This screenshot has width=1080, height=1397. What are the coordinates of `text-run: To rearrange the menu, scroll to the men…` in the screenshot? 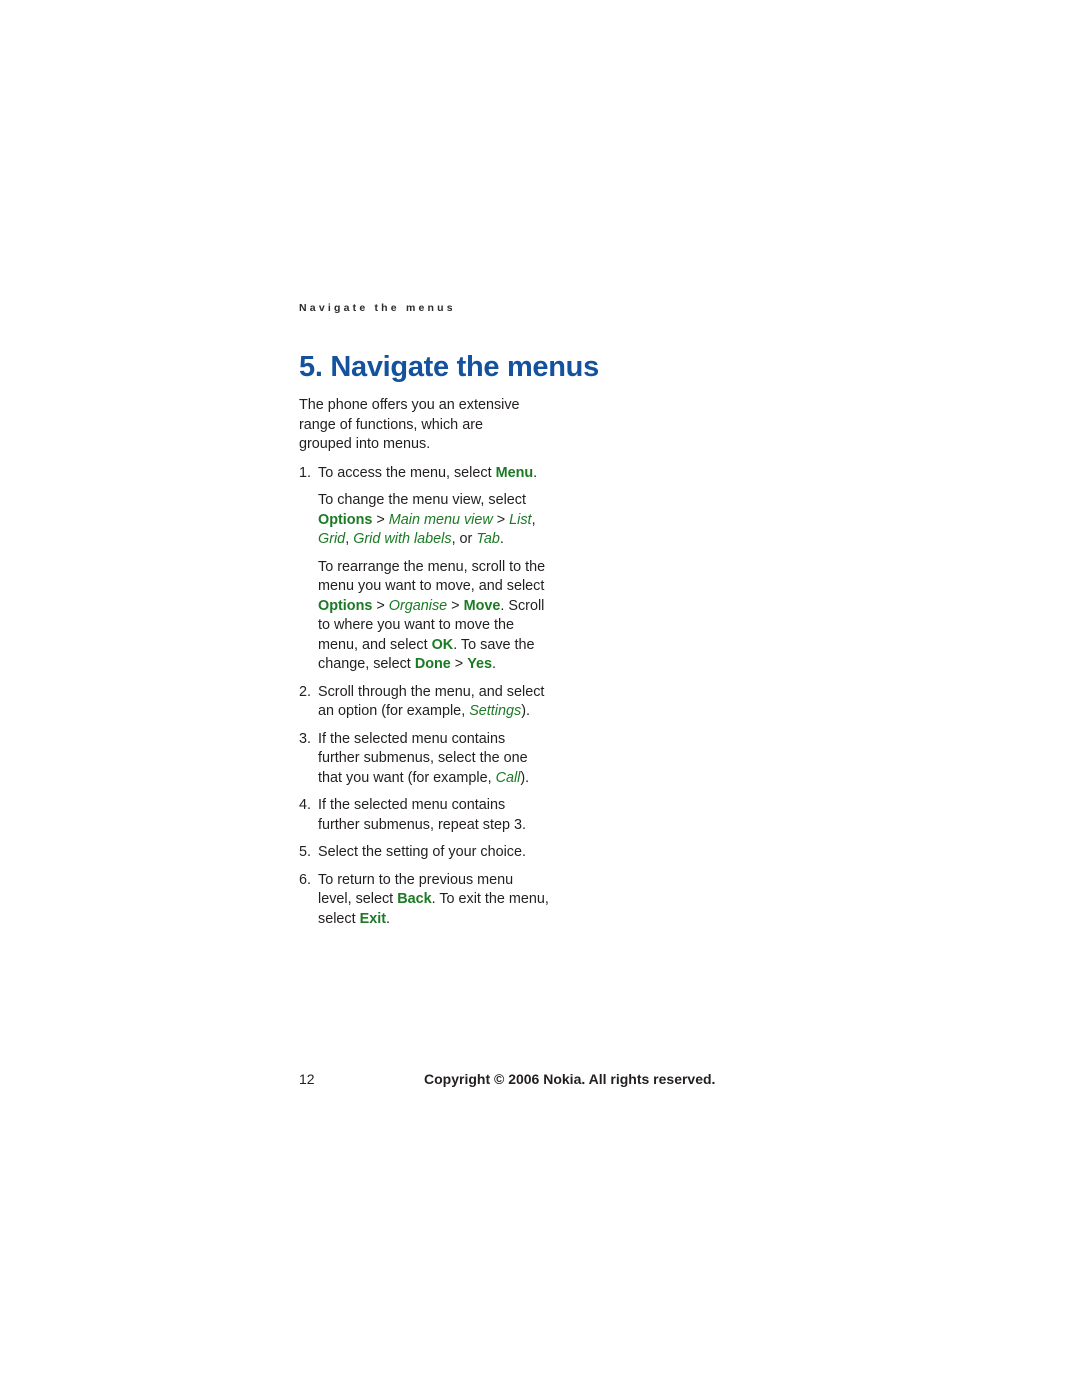 It's located at (432, 576).